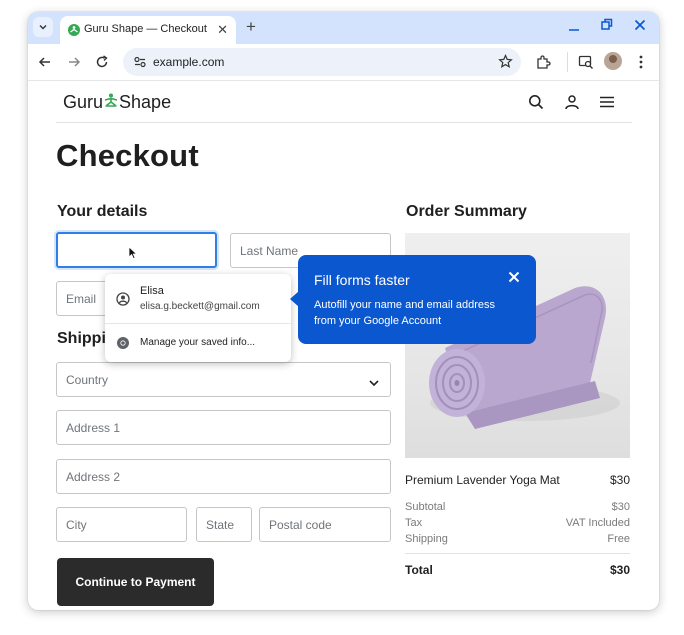 The width and height of the screenshot is (684, 635). I want to click on address2-field: Address 2, so click(223, 476).